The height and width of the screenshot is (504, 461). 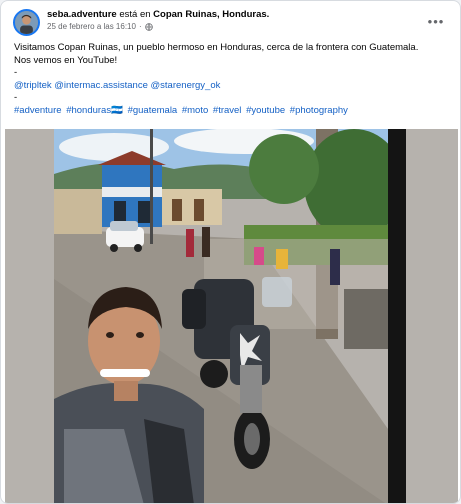 I want to click on author-name: seba.adventure, so click(x=82, y=14).